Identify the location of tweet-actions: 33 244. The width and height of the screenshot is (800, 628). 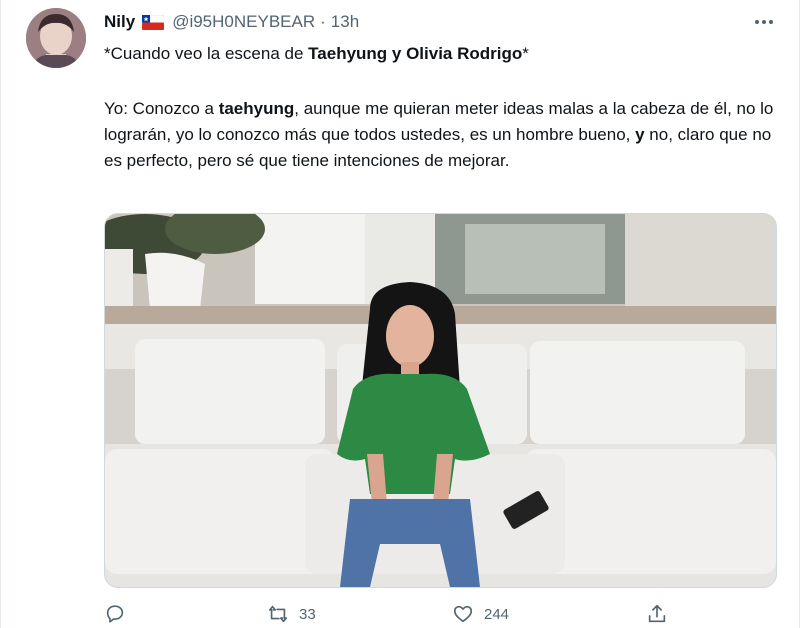
(400, 614).